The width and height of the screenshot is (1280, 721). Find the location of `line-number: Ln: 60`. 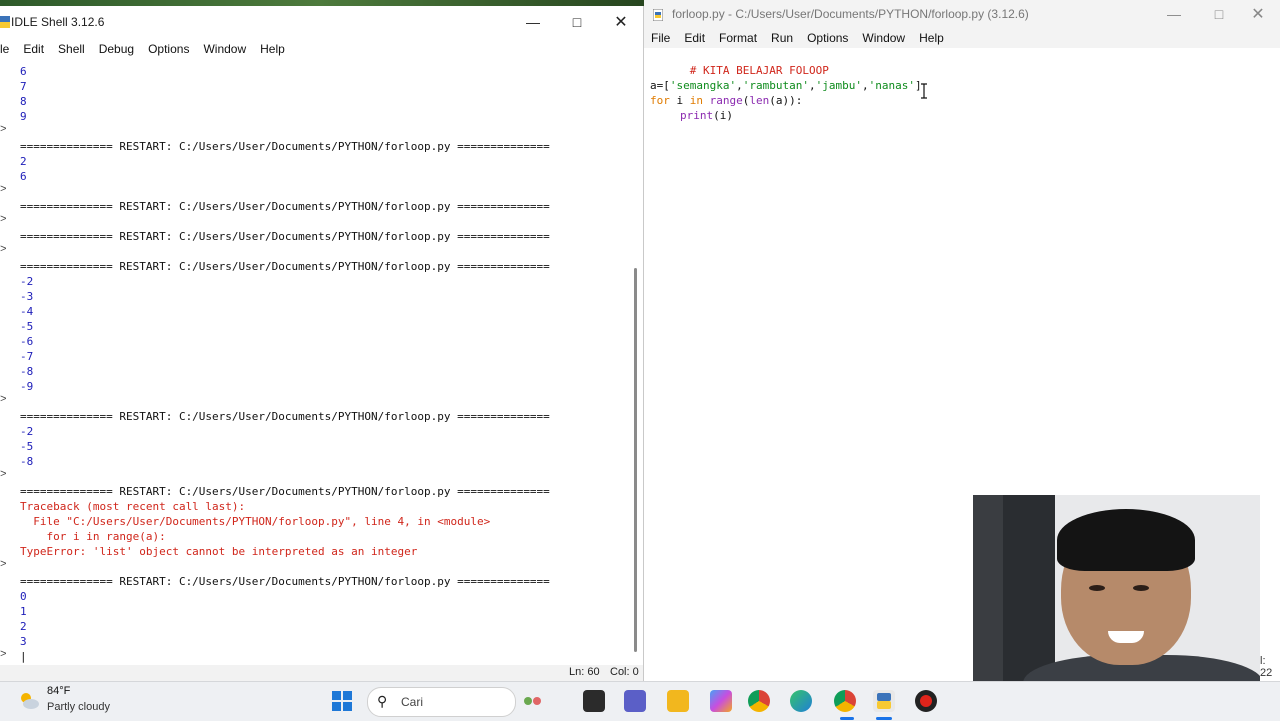

line-number: Ln: 60 is located at coordinates (584, 672).